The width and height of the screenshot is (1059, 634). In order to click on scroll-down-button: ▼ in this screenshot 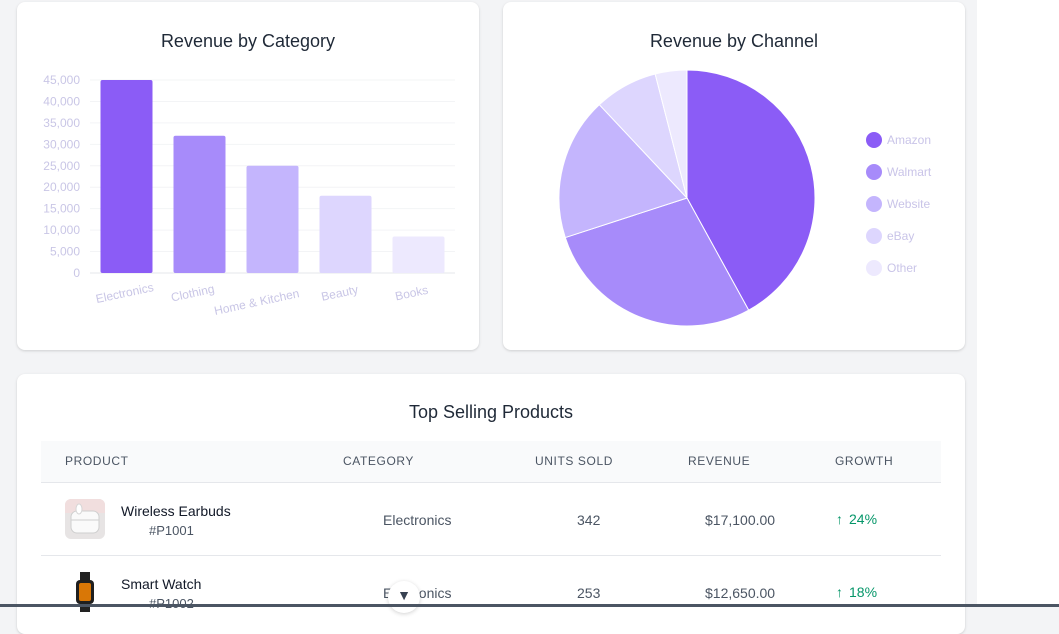, I will do `click(404, 597)`.